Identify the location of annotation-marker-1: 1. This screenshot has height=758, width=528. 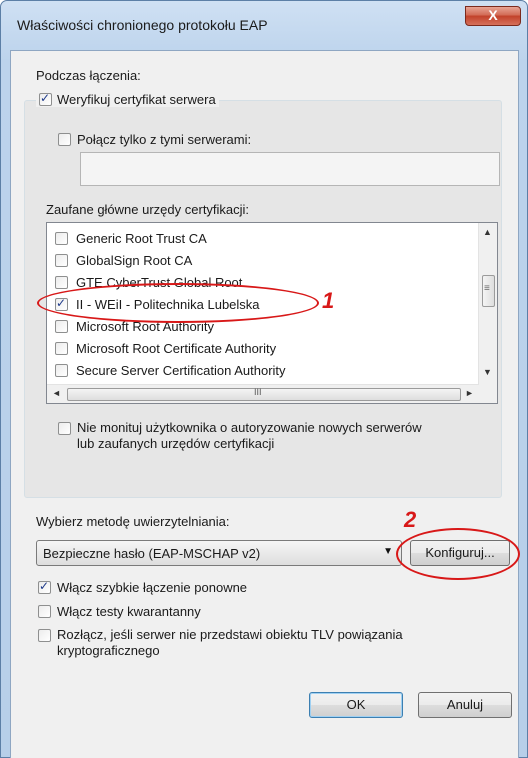
(328, 300).